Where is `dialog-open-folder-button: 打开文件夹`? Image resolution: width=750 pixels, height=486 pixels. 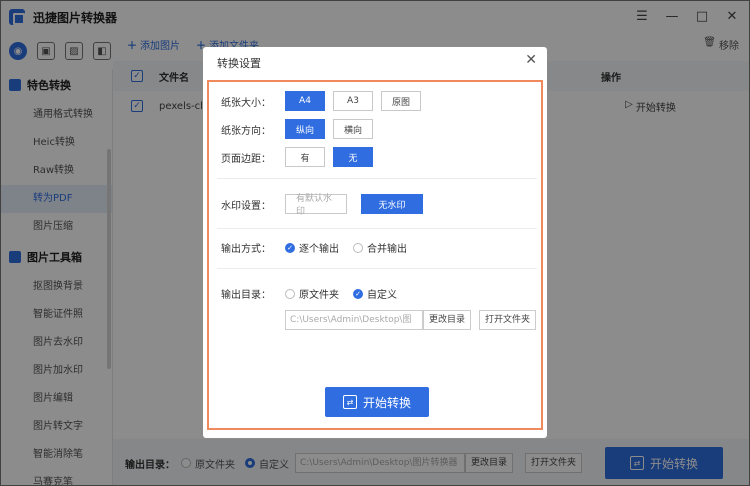
dialog-open-folder-button: 打开文件夹 is located at coordinates (508, 320).